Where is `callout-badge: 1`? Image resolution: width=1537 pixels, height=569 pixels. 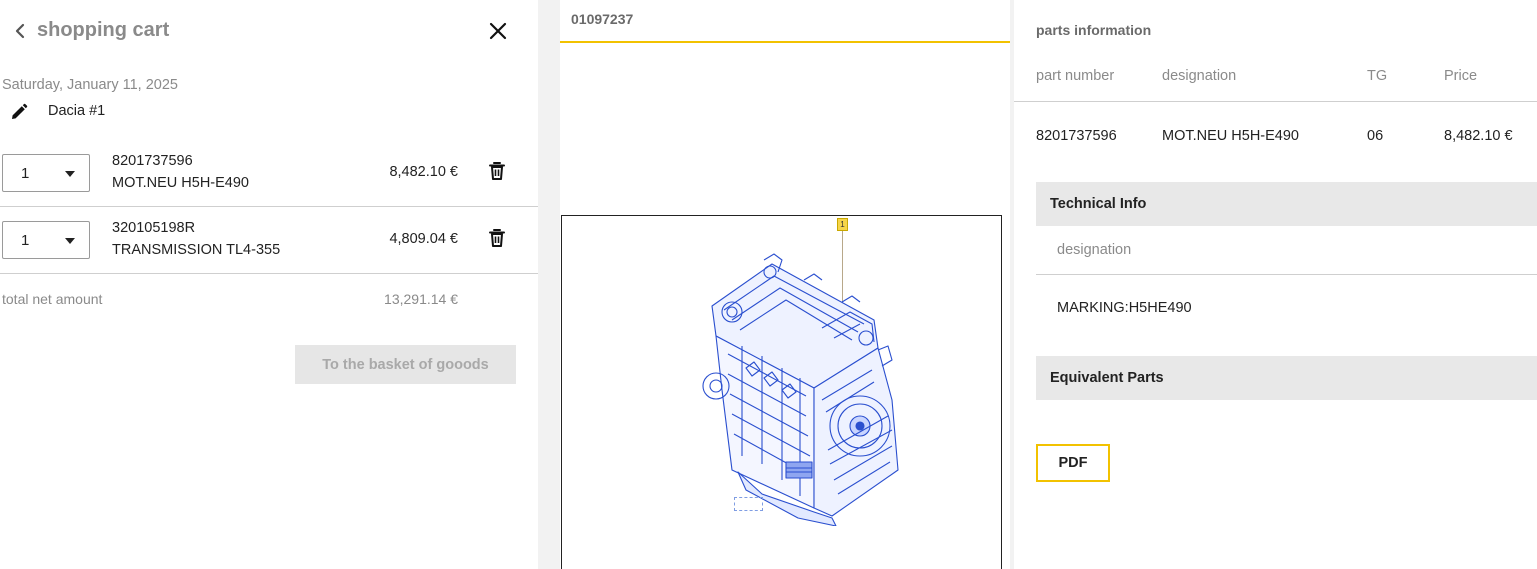 callout-badge: 1 is located at coordinates (842, 224).